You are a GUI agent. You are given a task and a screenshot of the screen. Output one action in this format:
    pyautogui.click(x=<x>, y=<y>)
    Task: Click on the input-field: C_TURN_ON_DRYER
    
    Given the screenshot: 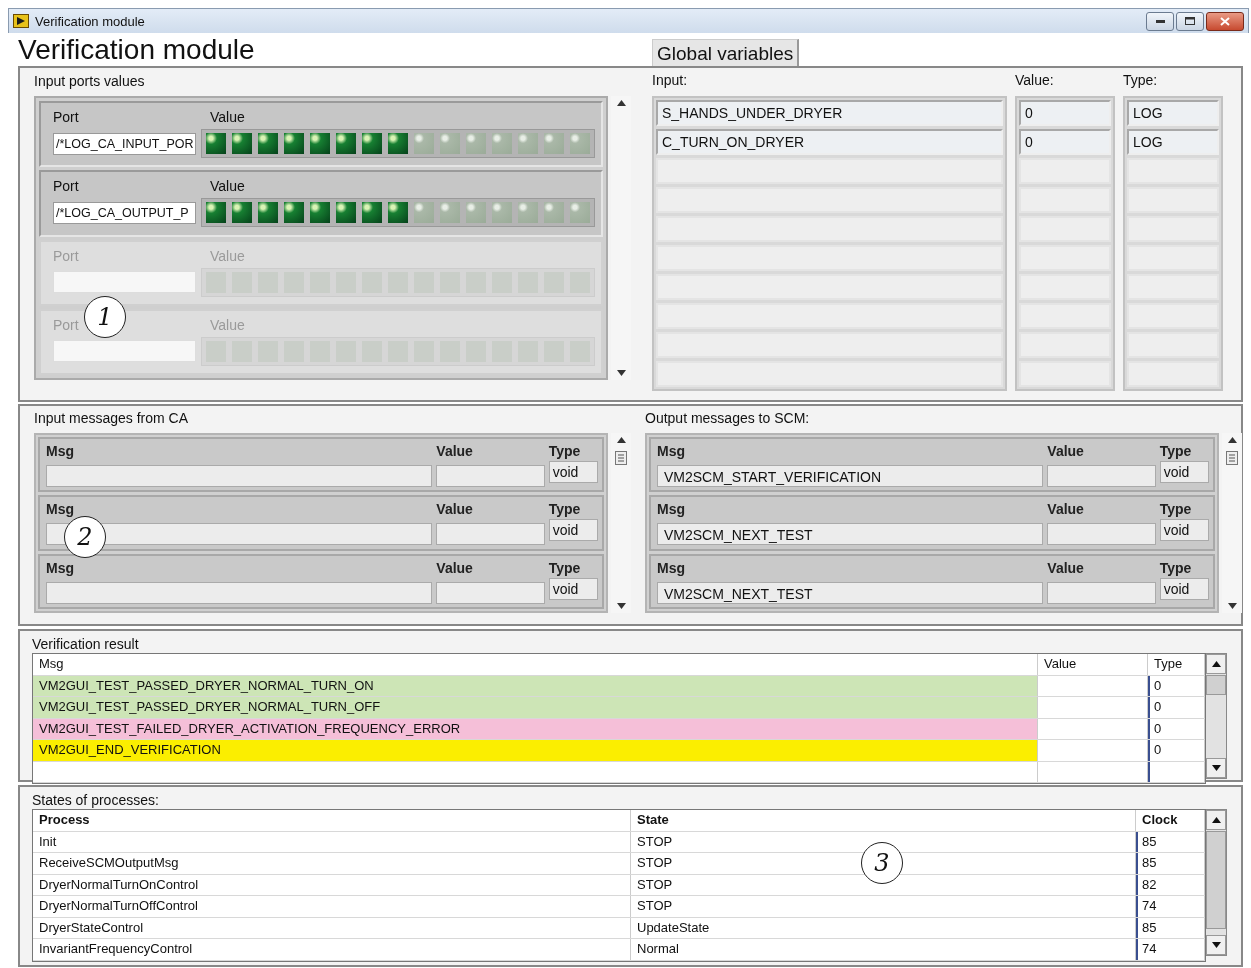 What is the action you would take?
    pyautogui.click(x=829, y=142)
    